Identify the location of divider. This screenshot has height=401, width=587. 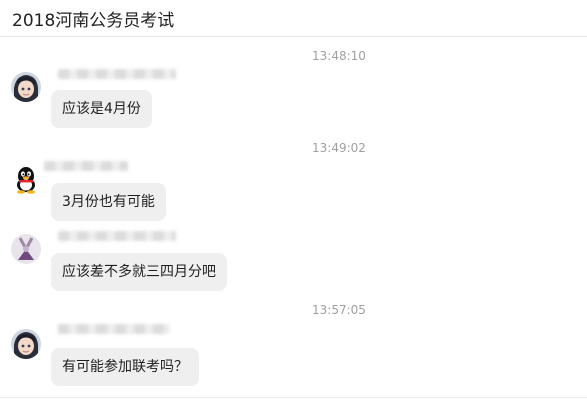
(293, 397).